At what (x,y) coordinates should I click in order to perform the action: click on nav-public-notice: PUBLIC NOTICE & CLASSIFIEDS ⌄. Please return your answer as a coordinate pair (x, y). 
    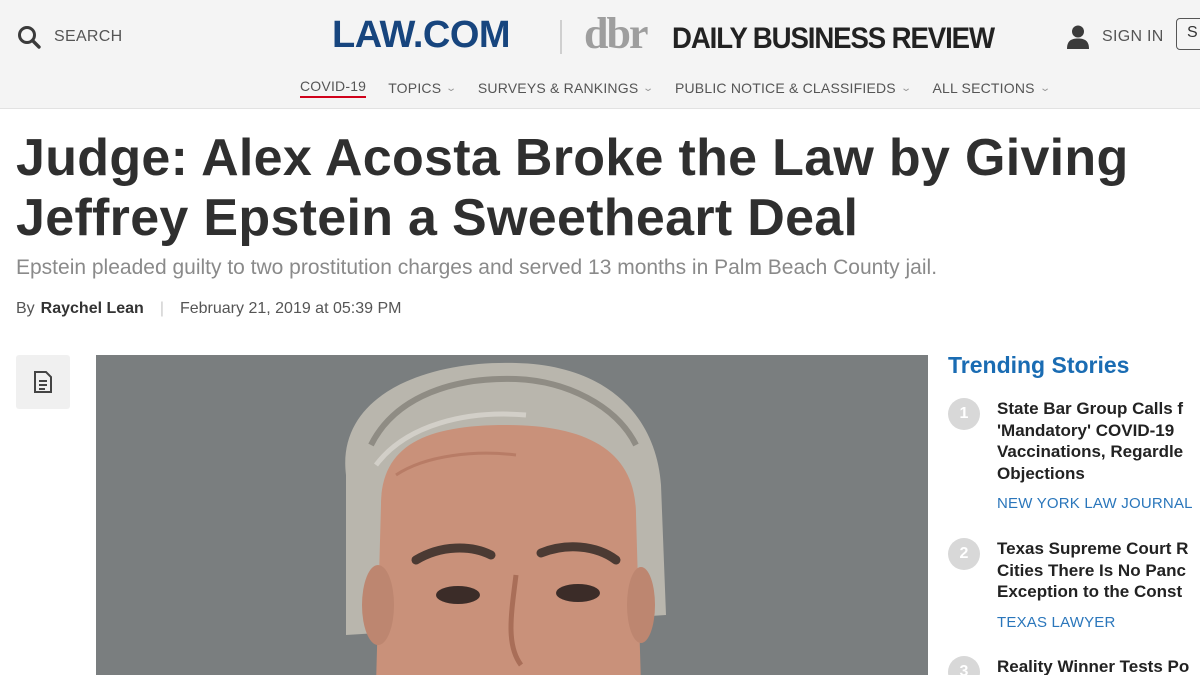
    Looking at the image, I should click on (793, 88).